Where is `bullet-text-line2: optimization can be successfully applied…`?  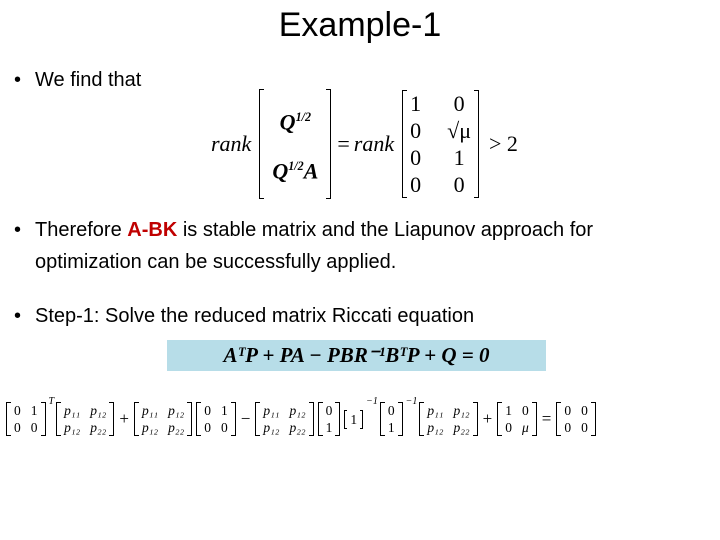
bullet-text-line2: optimization can be successfully applied… is located at coordinates (216, 262).